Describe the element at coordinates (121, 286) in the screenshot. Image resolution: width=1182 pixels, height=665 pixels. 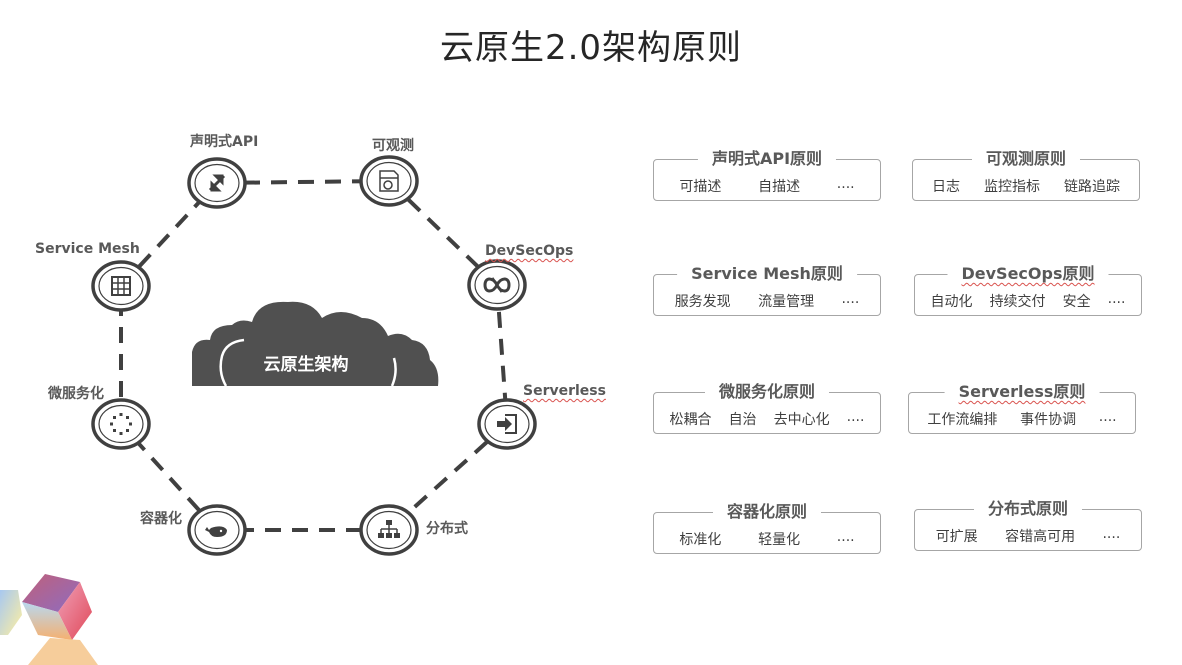
I see `node-grid` at that location.